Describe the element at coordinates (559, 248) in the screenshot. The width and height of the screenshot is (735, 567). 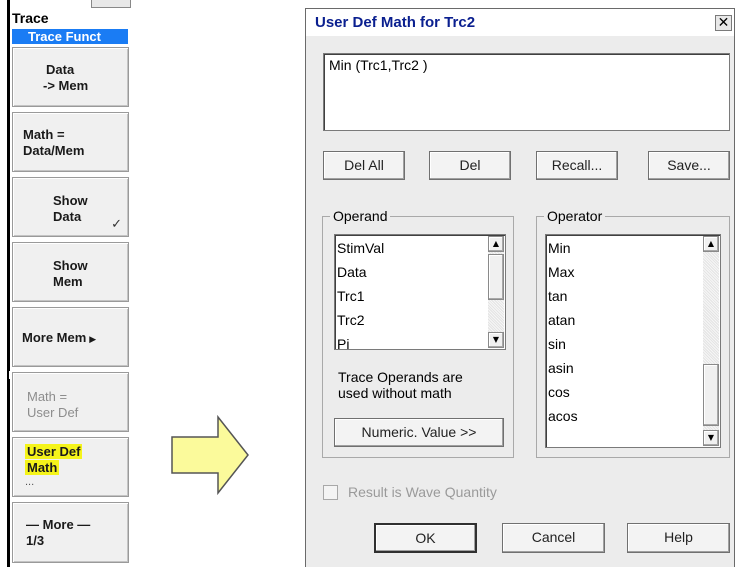
I see `list-item: Min` at that location.